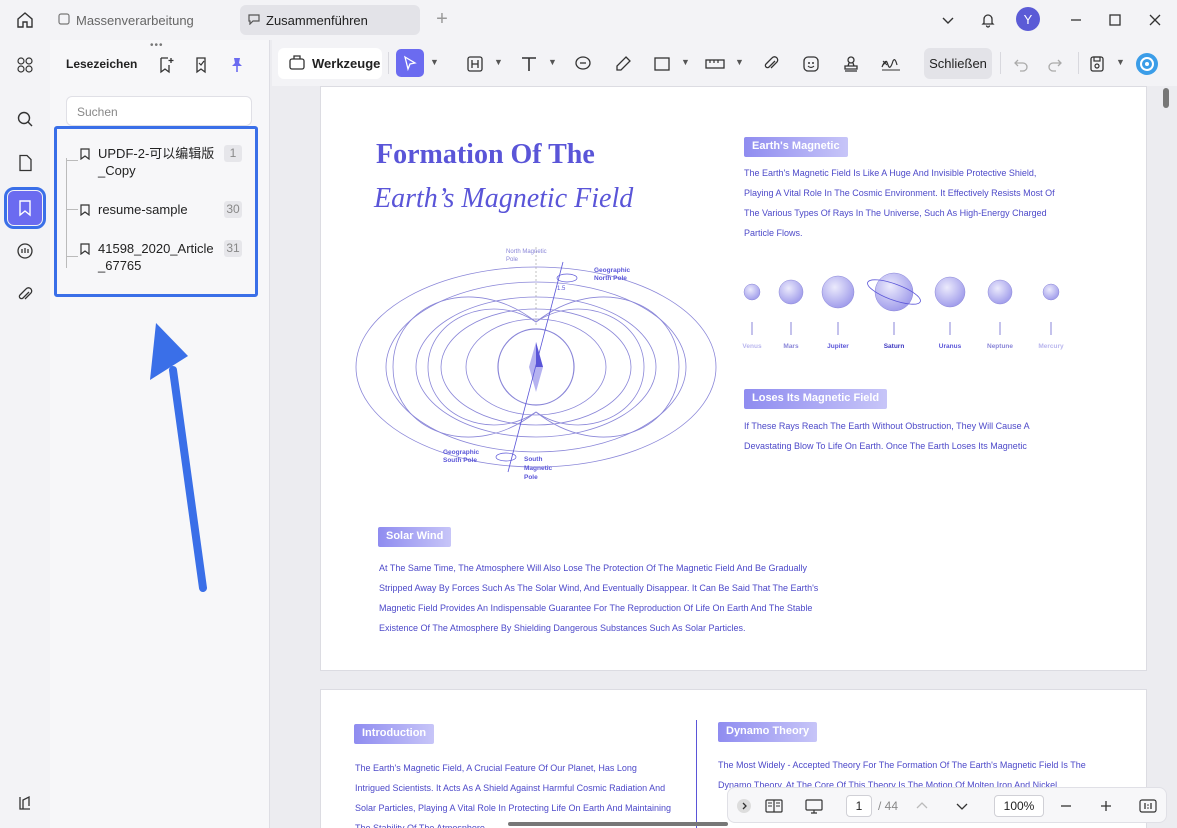 The image size is (1177, 828). What do you see at coordinates (415, 537) in the screenshot?
I see `section-heading: Solar Wind` at bounding box center [415, 537].